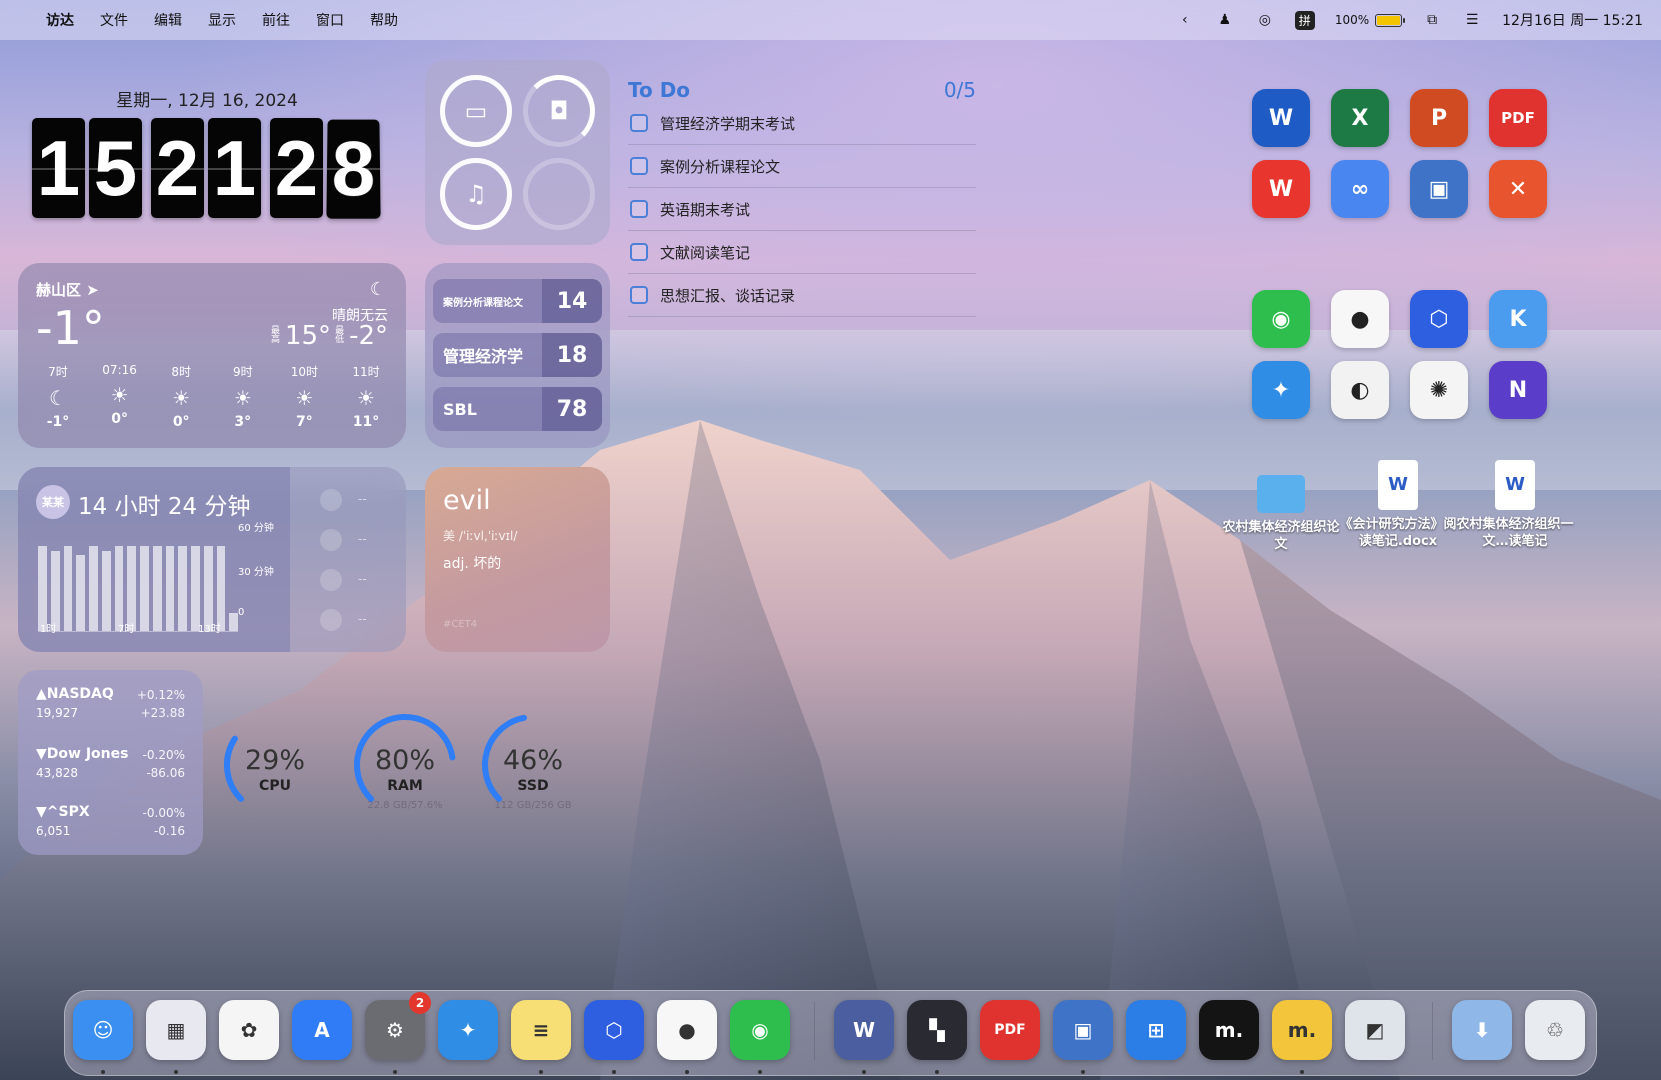 The width and height of the screenshot is (1661, 1080). I want to click on chevron-left-icon: ‹, so click(1185, 20).